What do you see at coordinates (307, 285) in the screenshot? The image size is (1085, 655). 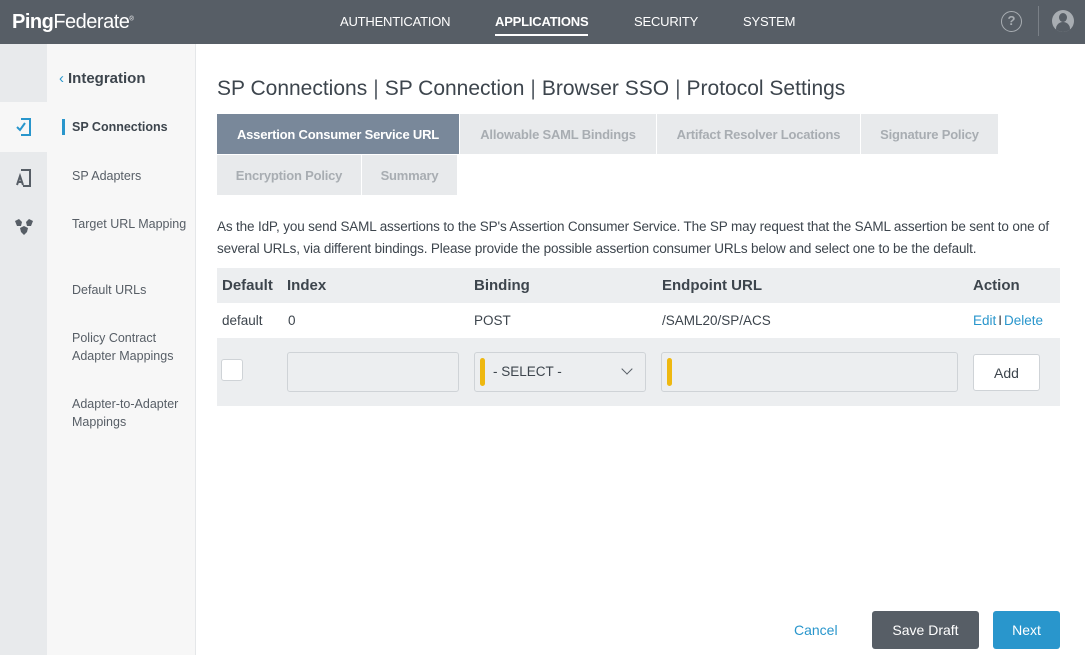 I see `column-index: Index` at bounding box center [307, 285].